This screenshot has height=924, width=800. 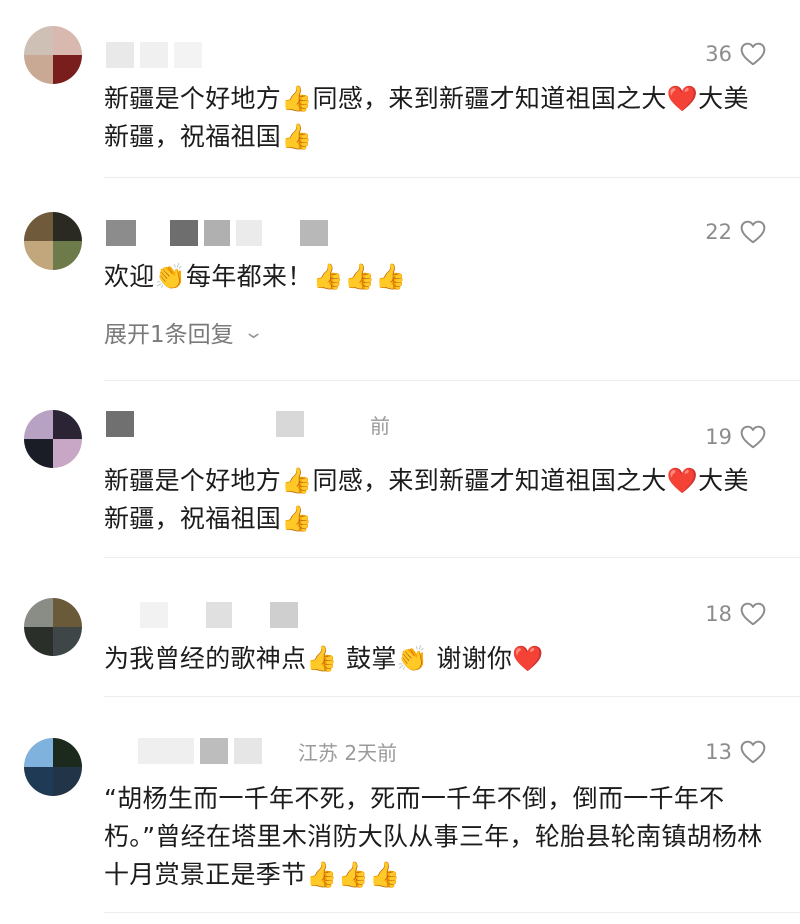 What do you see at coordinates (718, 437) in the screenshot?
I see `like-count: 19` at bounding box center [718, 437].